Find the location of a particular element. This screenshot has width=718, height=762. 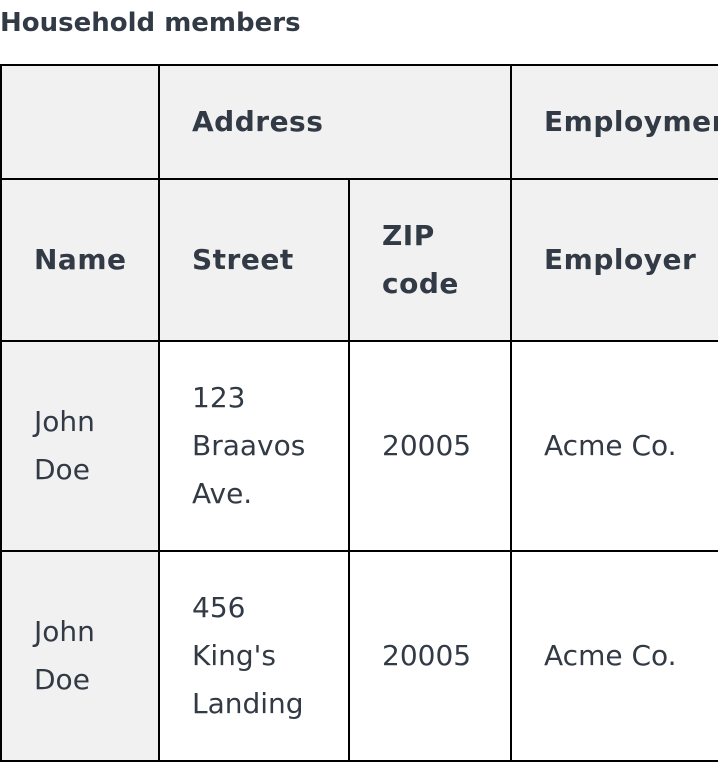

employer-column-header: Employer is located at coordinates (614, 260).